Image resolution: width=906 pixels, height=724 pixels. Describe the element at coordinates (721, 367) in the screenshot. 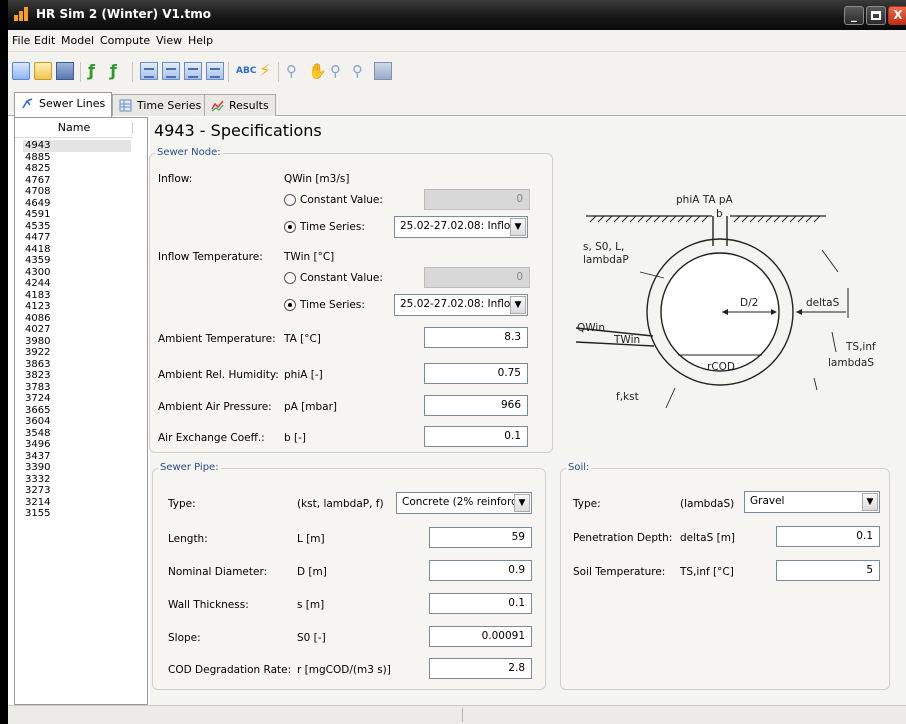

I see `diagram-rcod-label: rCOD` at that location.